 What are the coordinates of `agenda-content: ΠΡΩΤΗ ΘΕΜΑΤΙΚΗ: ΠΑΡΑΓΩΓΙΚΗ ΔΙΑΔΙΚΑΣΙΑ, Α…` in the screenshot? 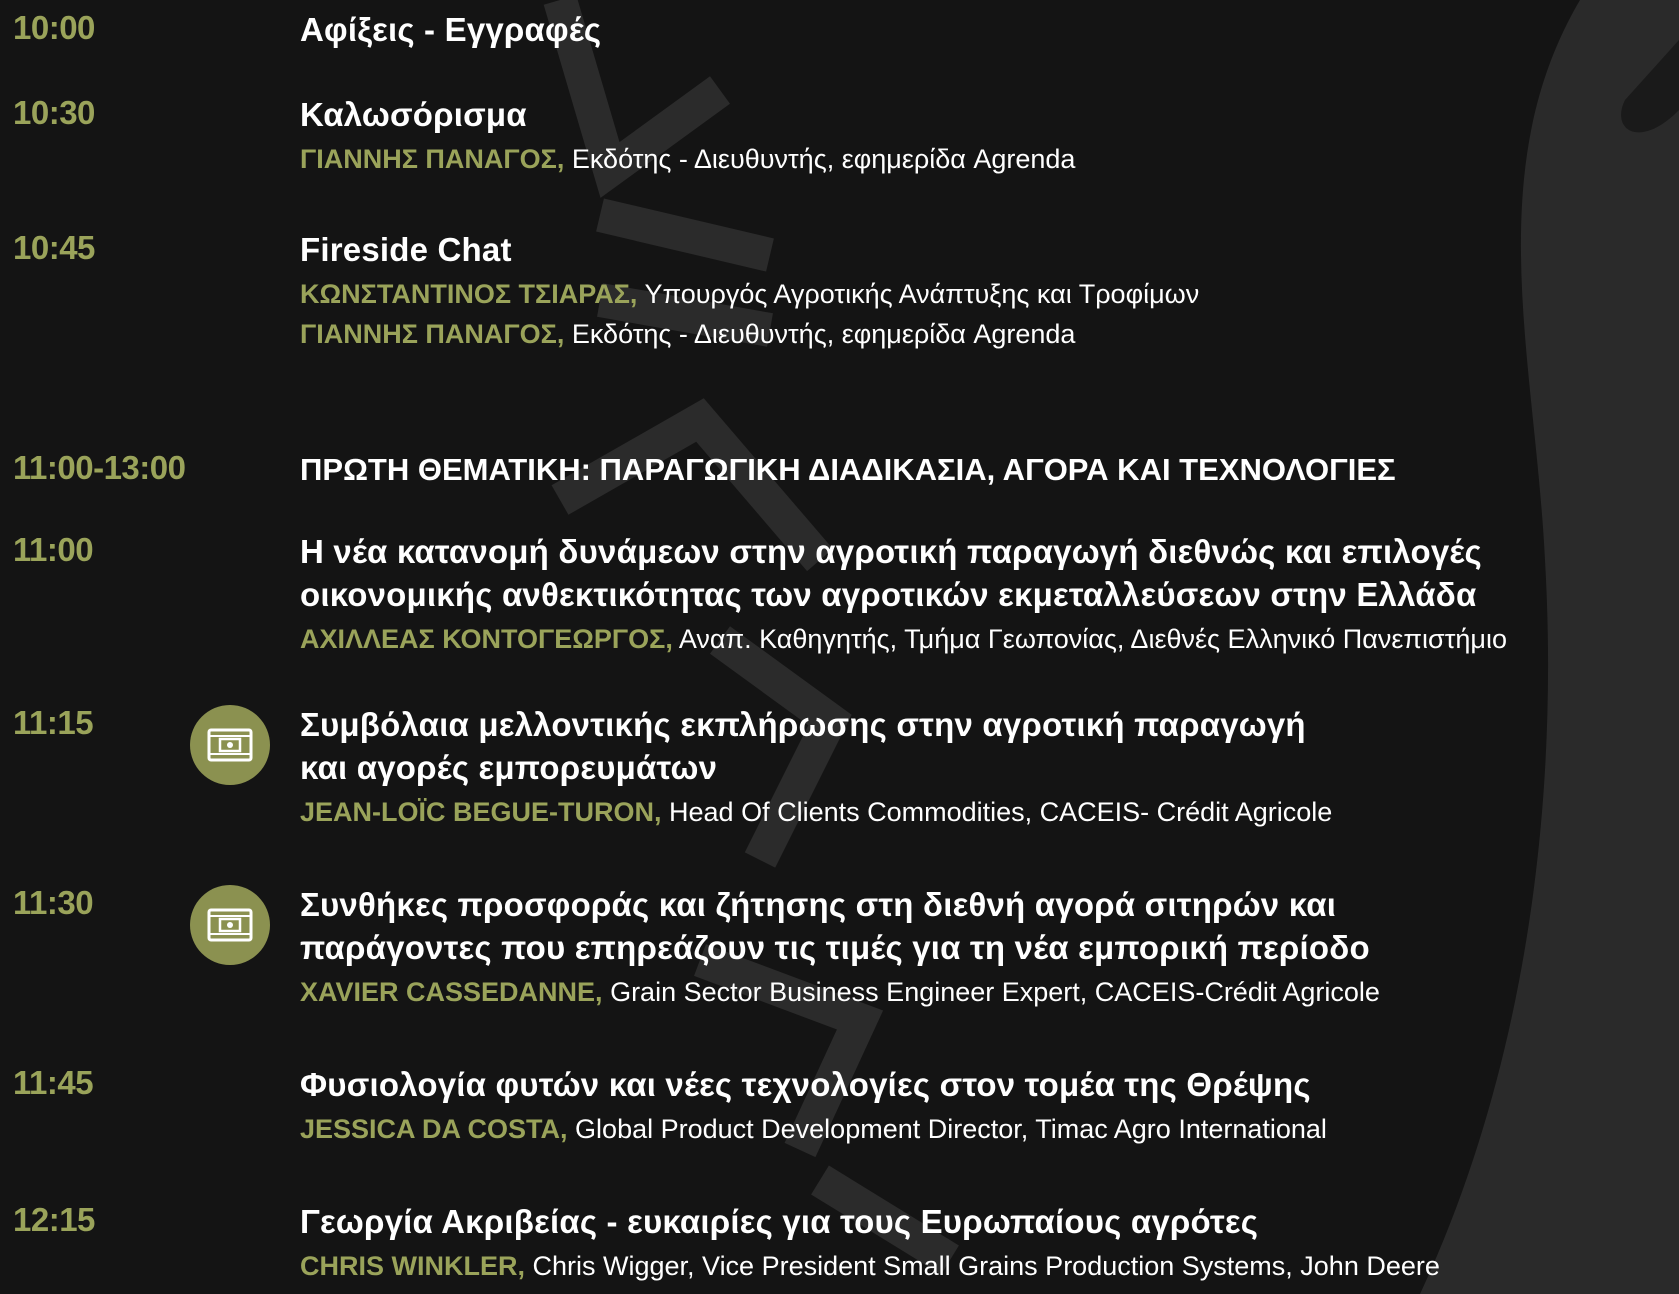 It's located at (985, 469).